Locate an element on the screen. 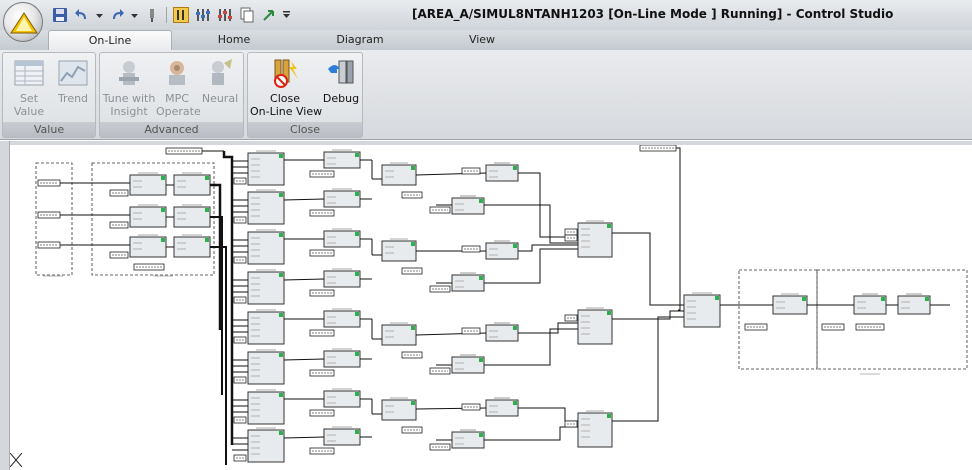 This screenshot has height=470, width=972. undo-icon is located at coordinates (82, 15).